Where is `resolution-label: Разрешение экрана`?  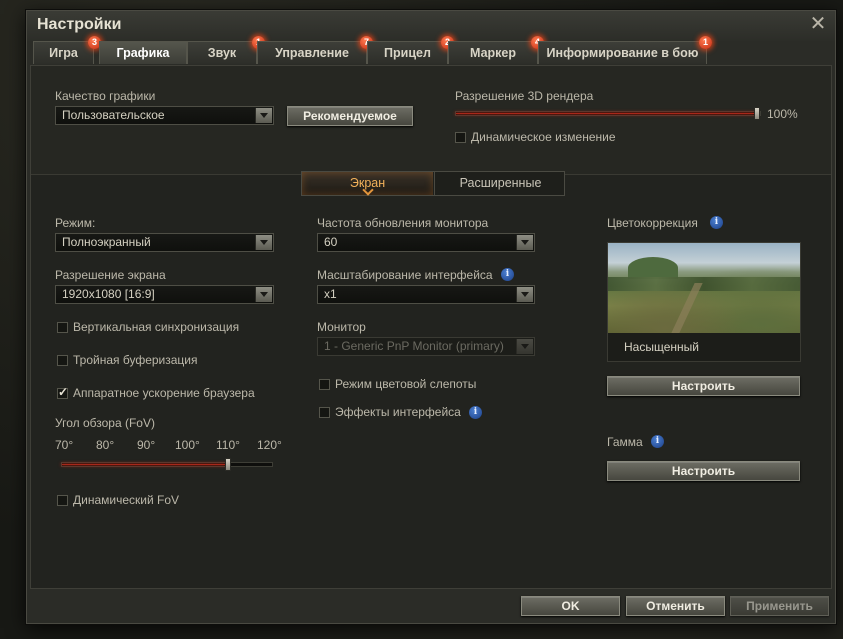 resolution-label: Разрешение экрана is located at coordinates (110, 275).